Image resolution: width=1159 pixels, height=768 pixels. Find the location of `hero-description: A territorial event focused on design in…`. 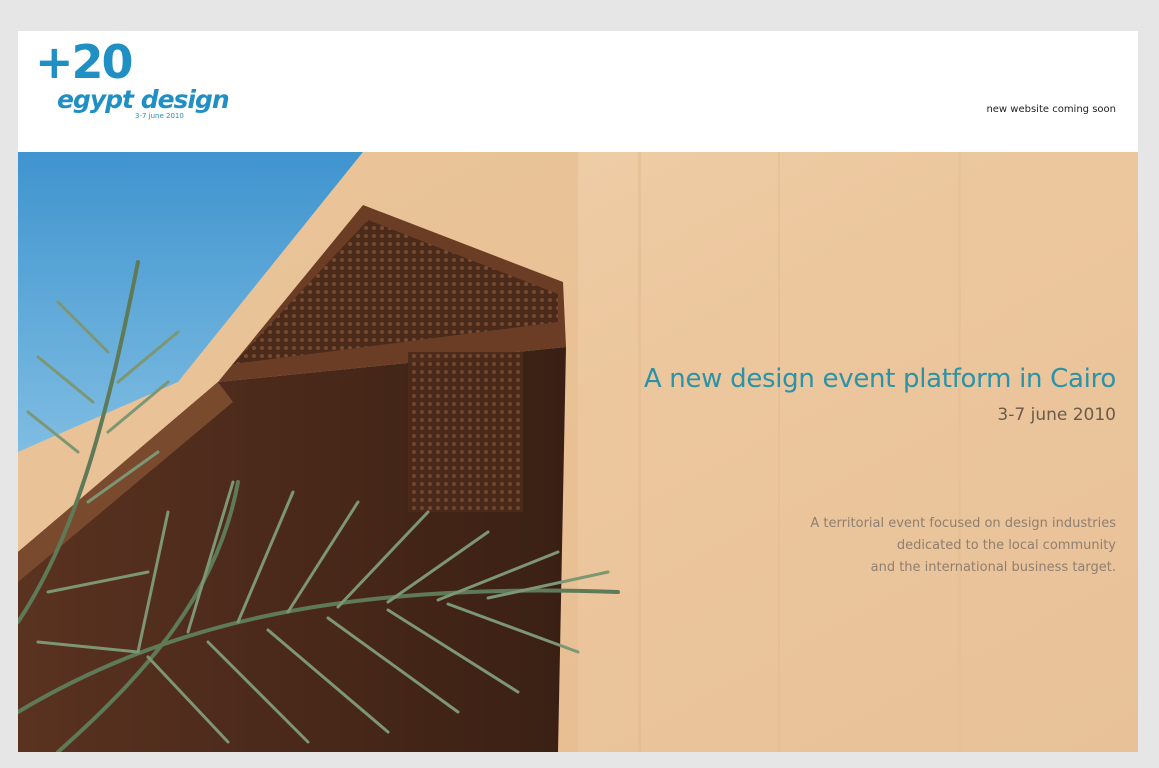

hero-description: A territorial event focused on design in… is located at coordinates (867, 546).